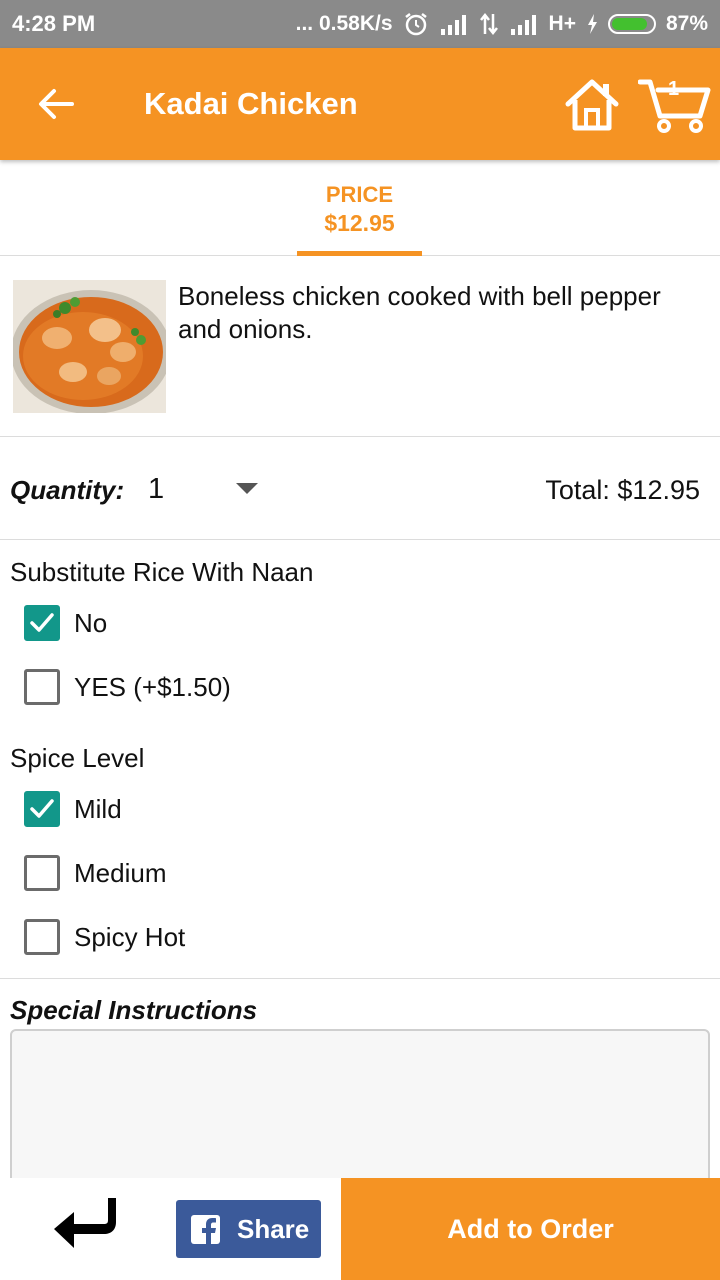 This screenshot has height=1280, width=720. What do you see at coordinates (360, 978) in the screenshot?
I see `divider` at bounding box center [360, 978].